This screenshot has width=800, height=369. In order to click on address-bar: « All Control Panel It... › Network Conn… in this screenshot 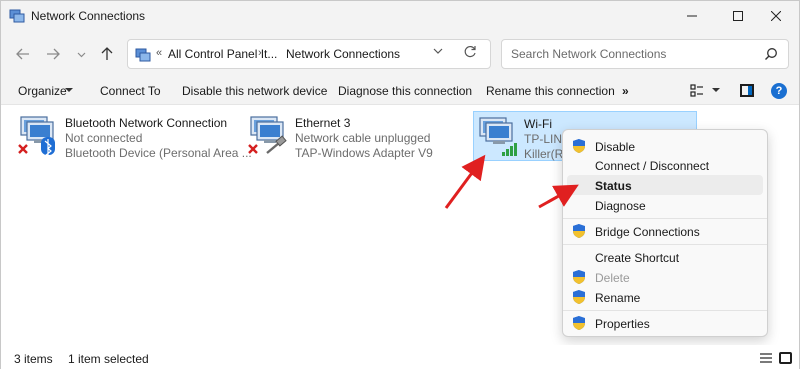, I will do `click(309, 54)`.